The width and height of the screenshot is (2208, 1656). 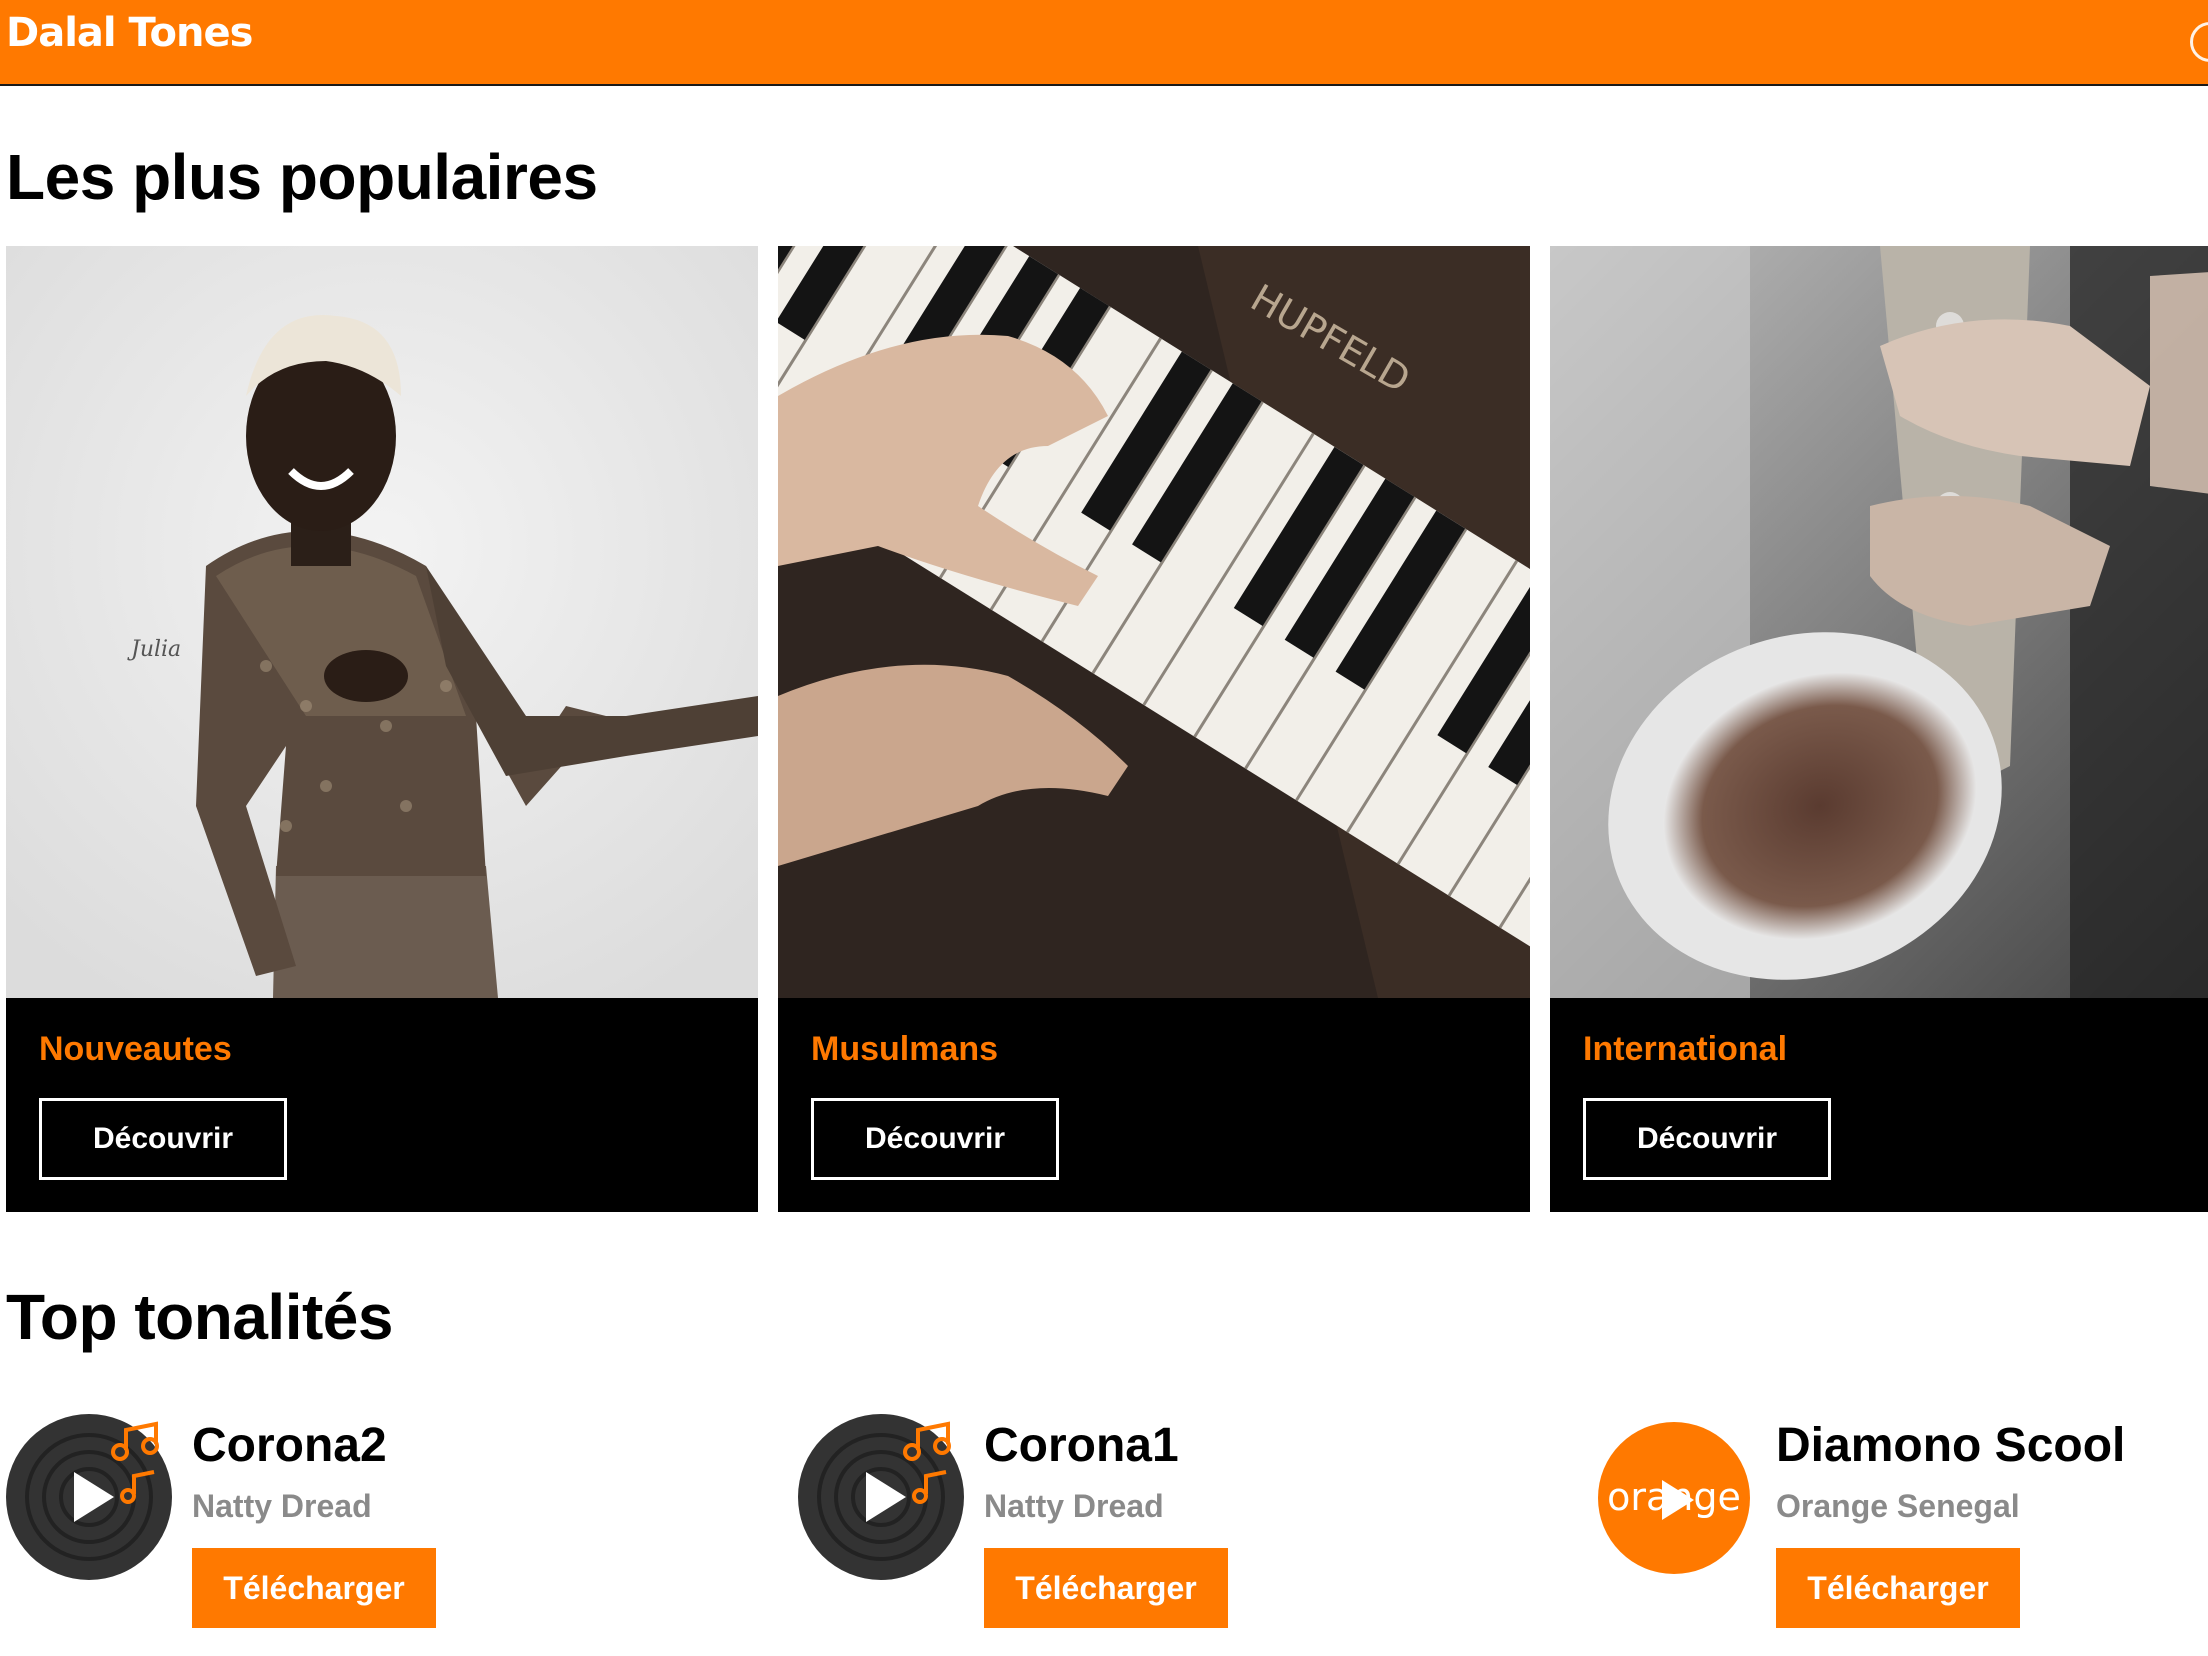 What do you see at coordinates (1081, 1445) in the screenshot?
I see `tone-title: Corona1` at bounding box center [1081, 1445].